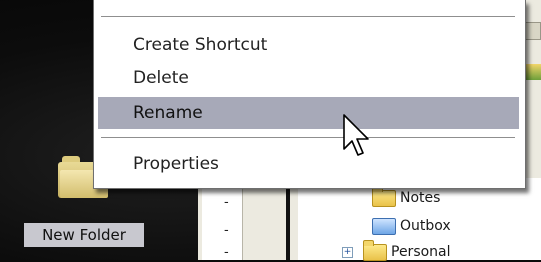 The height and width of the screenshot is (262, 541). I want to click on menu-item-create-shortcut: Create Shortcut, so click(308, 45).